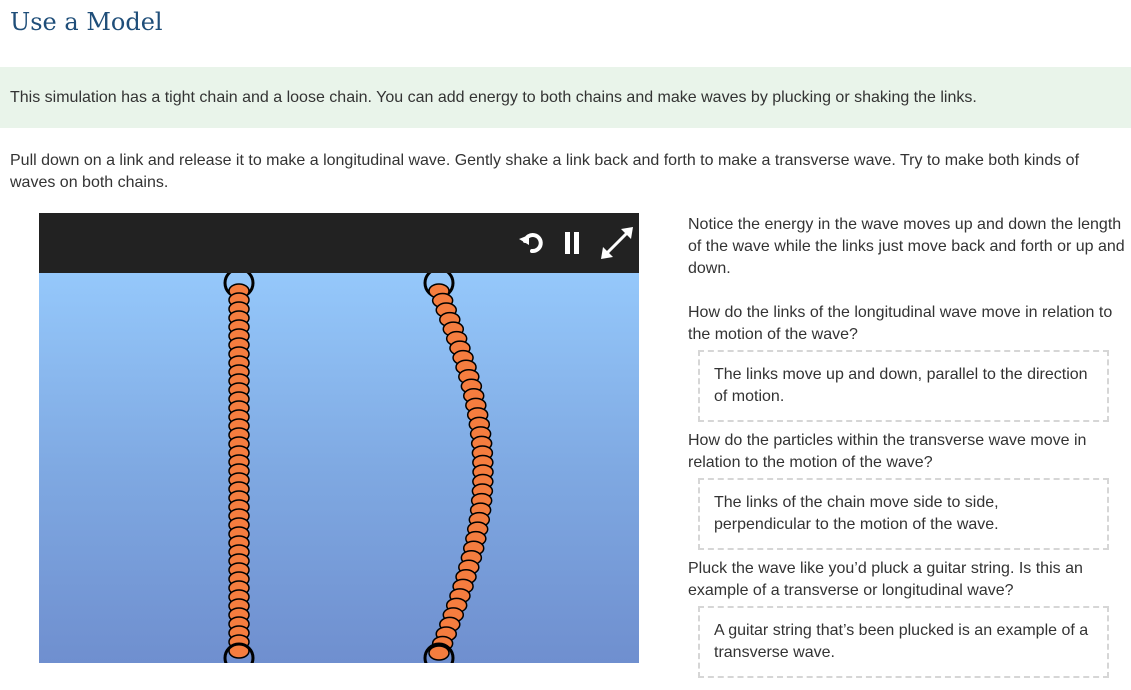 This screenshot has width=1131, height=690. I want to click on reset-button, so click(532, 243).